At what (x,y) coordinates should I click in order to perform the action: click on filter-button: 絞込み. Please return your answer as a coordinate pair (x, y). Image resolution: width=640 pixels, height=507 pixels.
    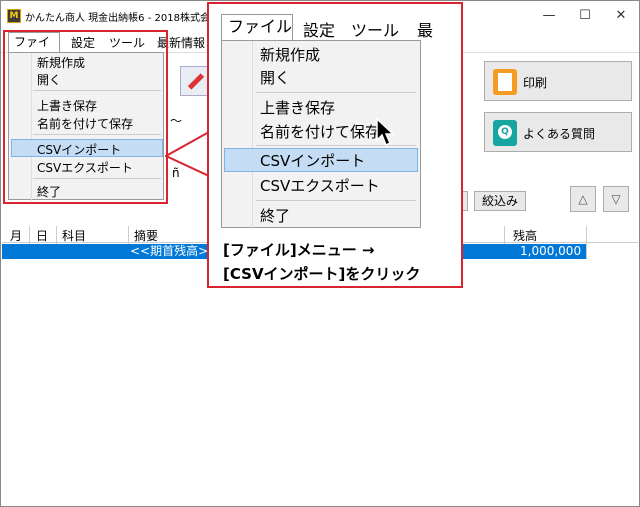
    Looking at the image, I should click on (500, 201).